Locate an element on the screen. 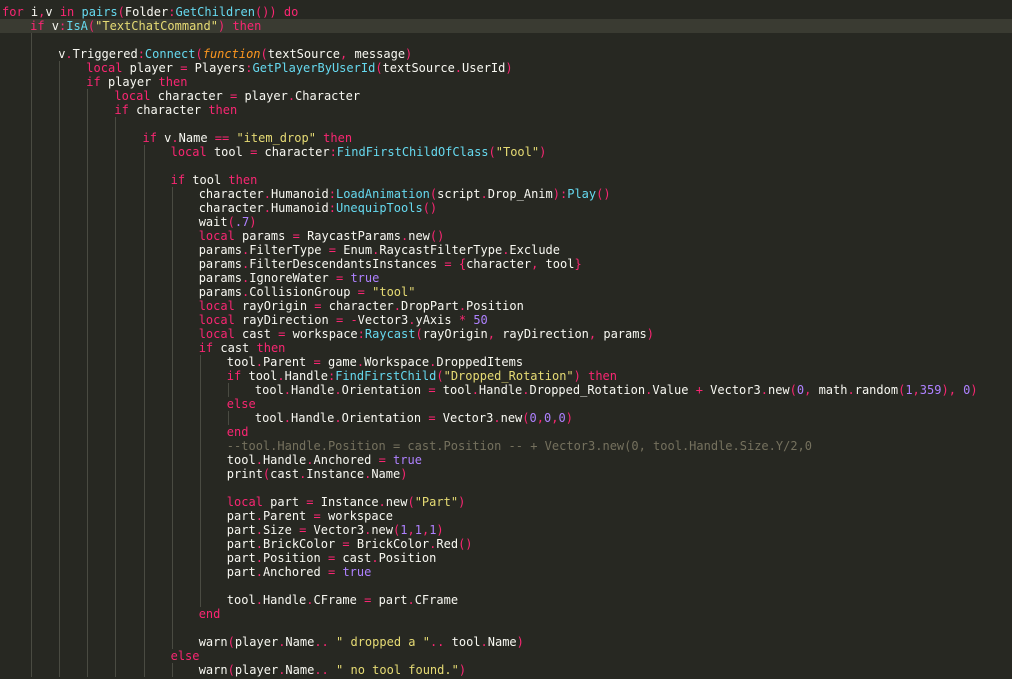 The image size is (1012, 679). code-line: part.Size = Vector3.new(1,1,1) is located at coordinates (506, 530).